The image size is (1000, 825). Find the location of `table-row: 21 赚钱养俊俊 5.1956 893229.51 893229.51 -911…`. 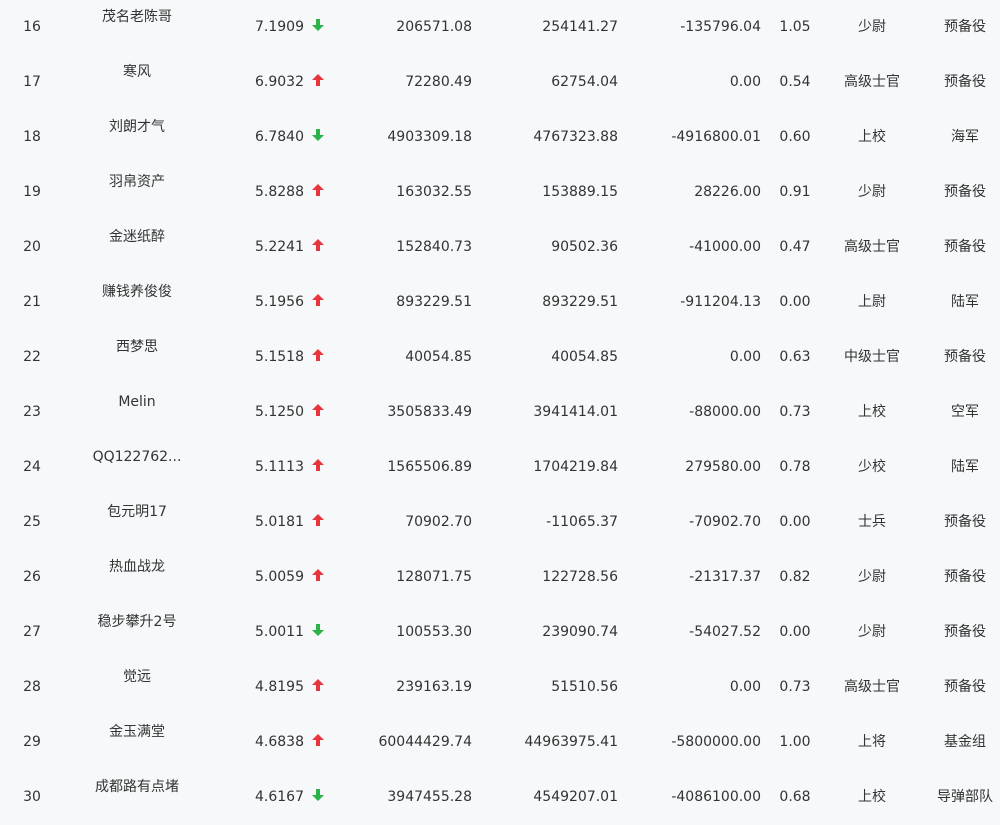

table-row: 21 赚钱养俊俊 5.1956 893229.51 893229.51 -911… is located at coordinates (500, 302).